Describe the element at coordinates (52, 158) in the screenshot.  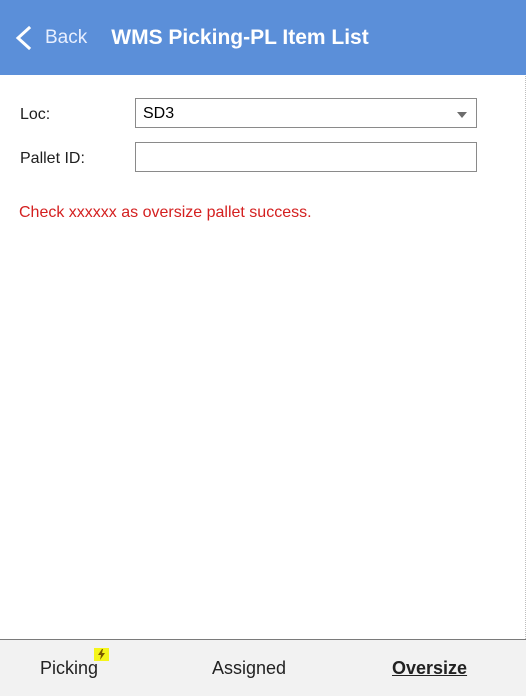
I see `pallet-id-label: Pallet ID:` at that location.